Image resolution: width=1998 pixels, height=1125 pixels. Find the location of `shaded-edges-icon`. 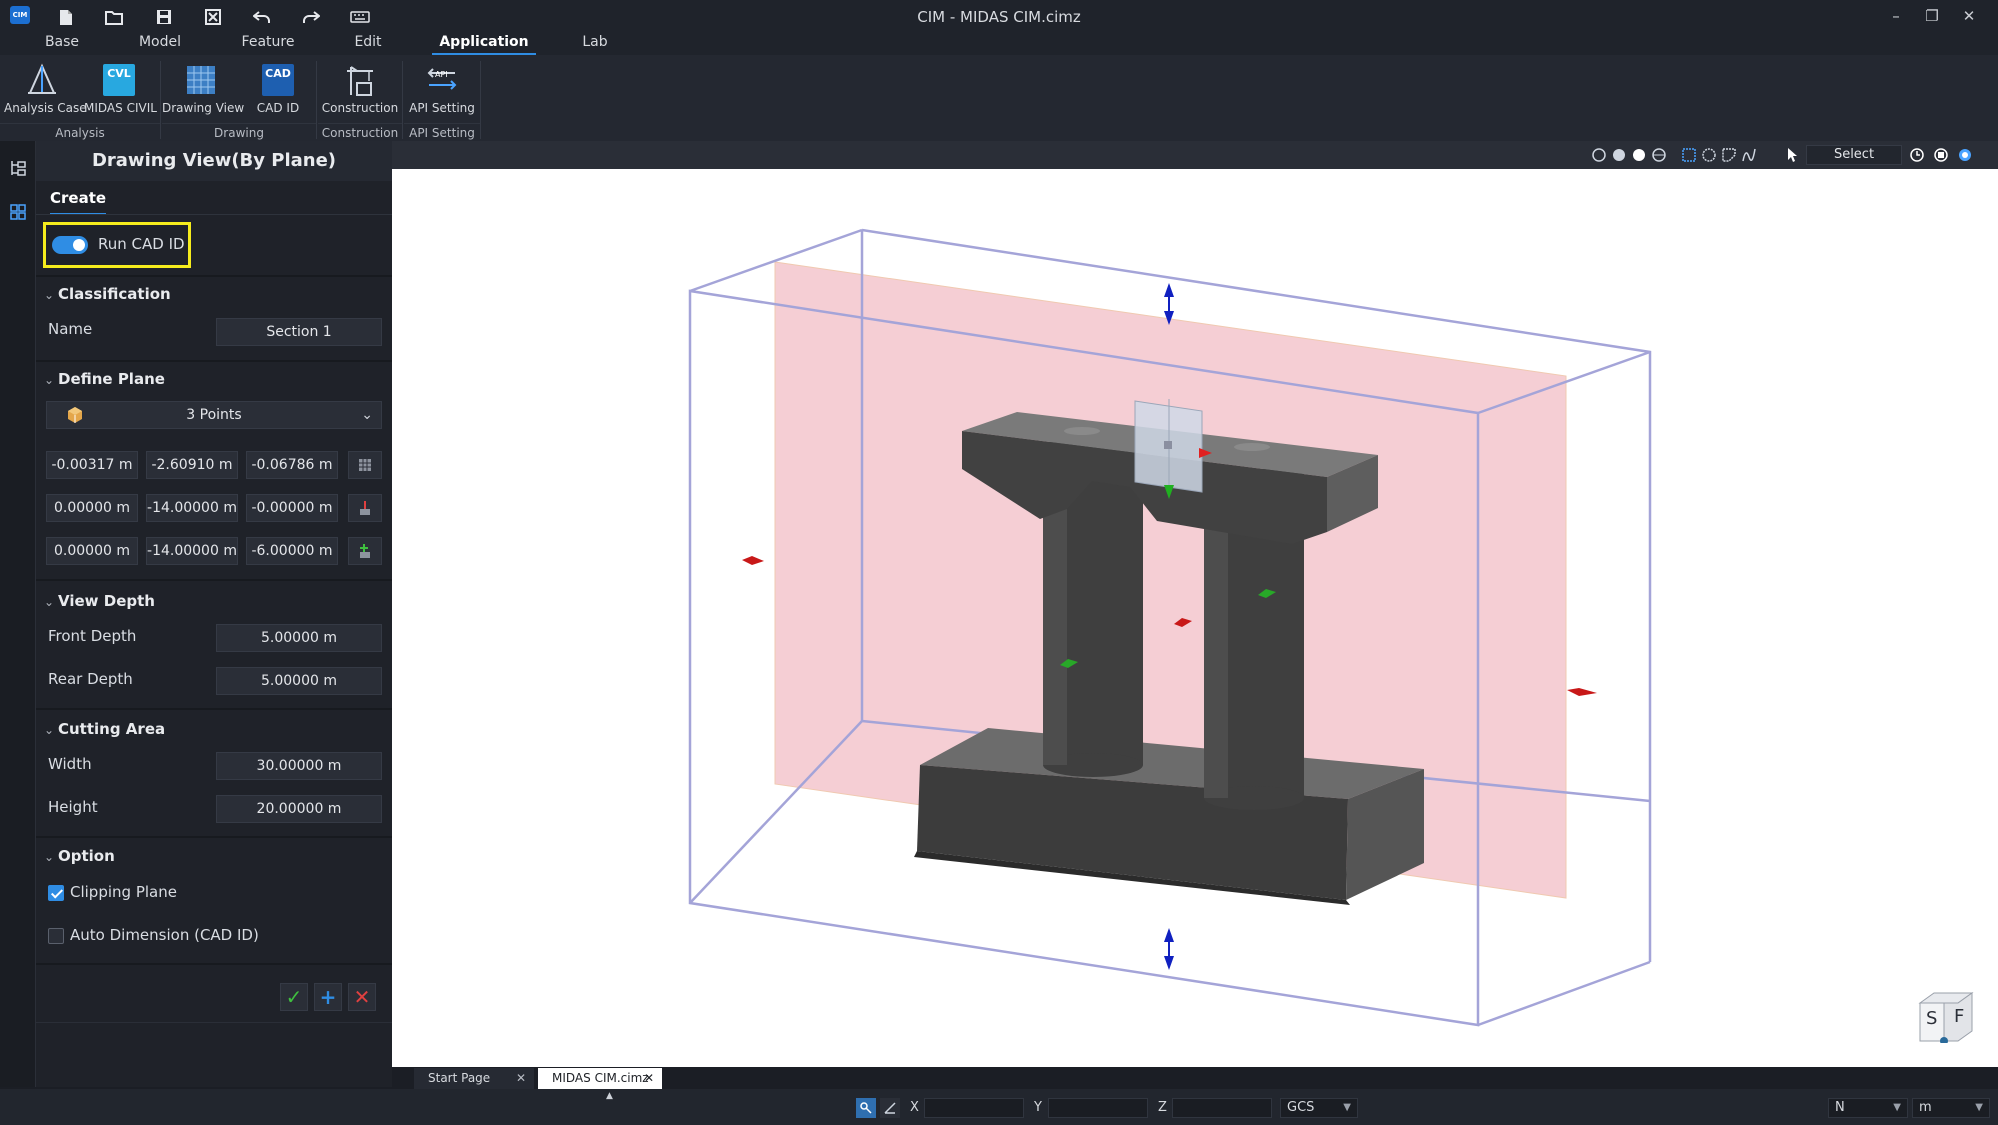

shaded-edges-icon is located at coordinates (1639, 155).